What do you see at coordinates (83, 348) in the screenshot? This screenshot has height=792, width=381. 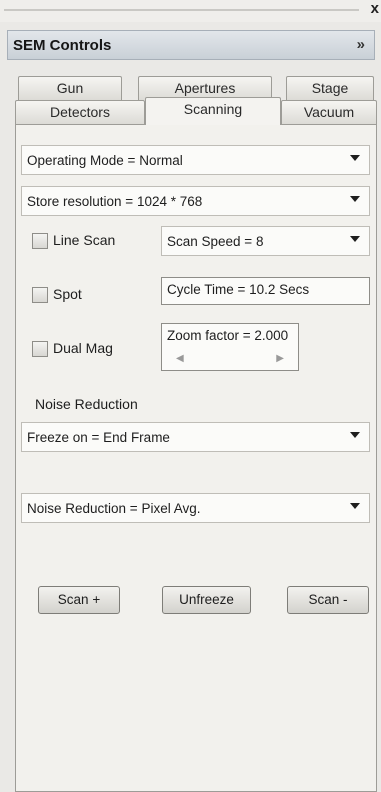 I see `dual-mag-label: Dual Mag` at bounding box center [83, 348].